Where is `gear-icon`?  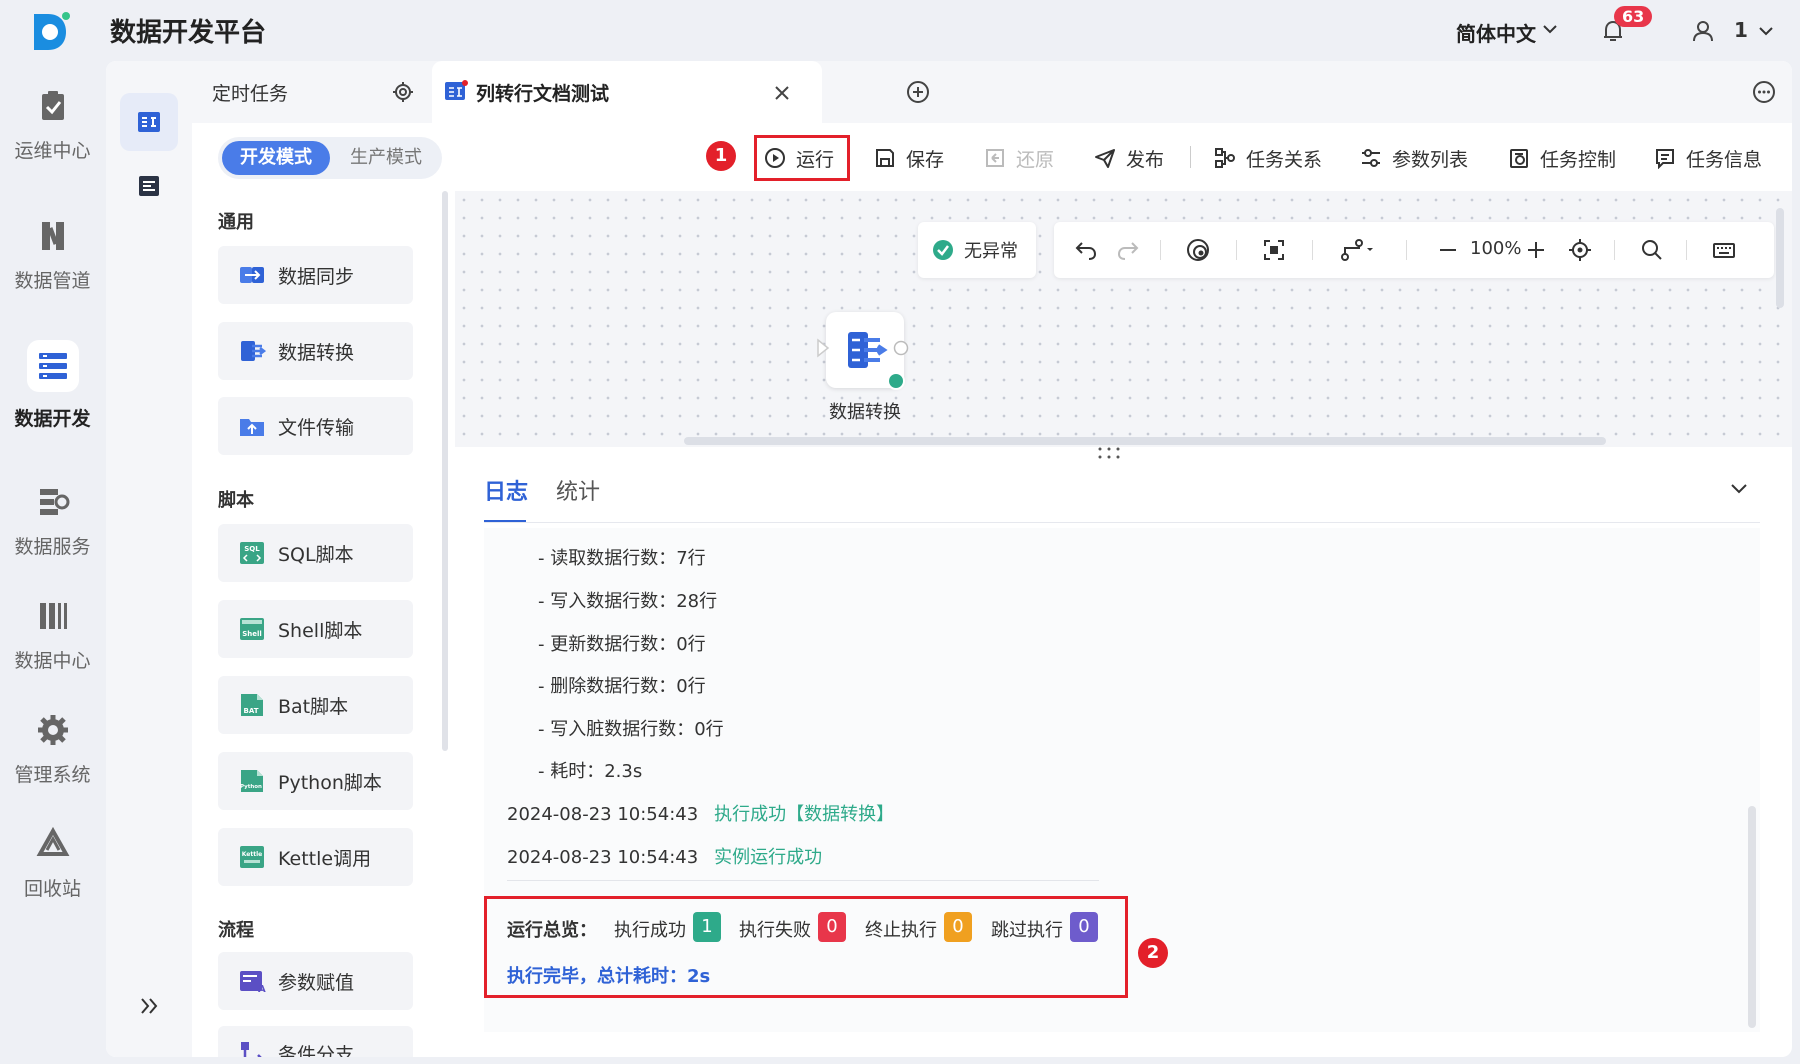
gear-icon is located at coordinates (403, 92).